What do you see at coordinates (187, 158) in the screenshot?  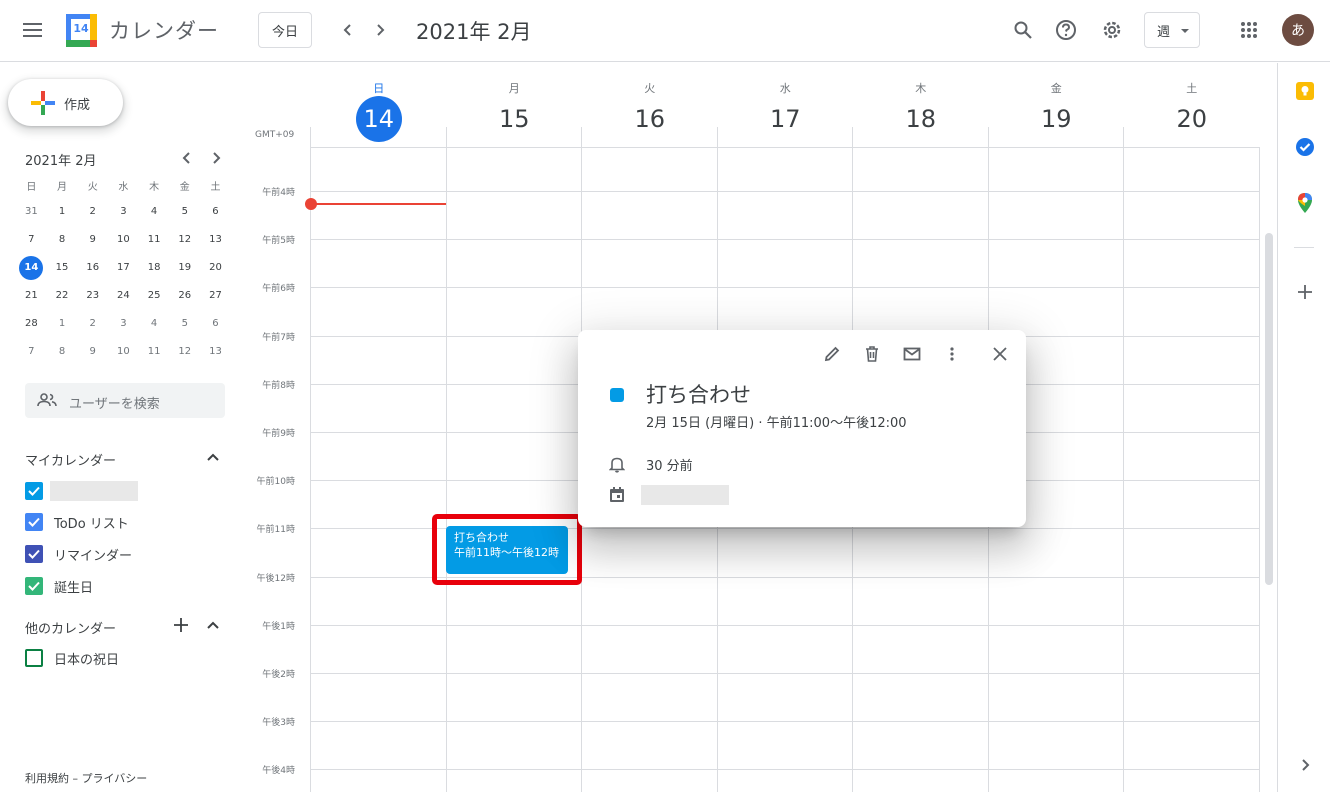 I see `mini-prev-month-button` at bounding box center [187, 158].